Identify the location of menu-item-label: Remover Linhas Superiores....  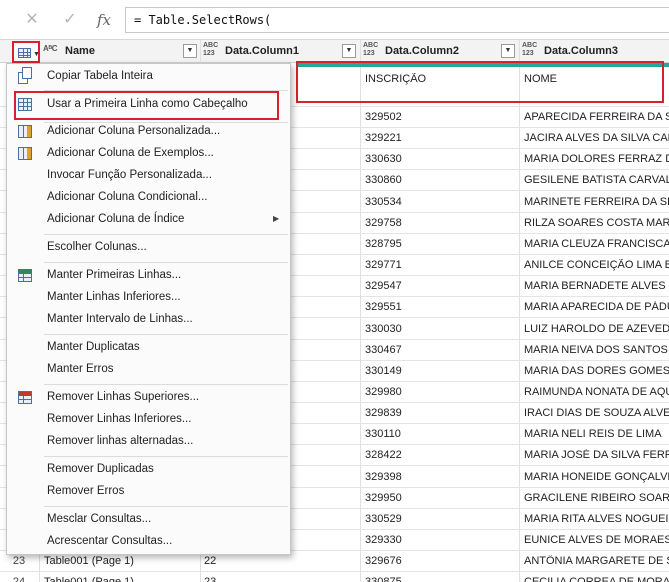
(123, 397).